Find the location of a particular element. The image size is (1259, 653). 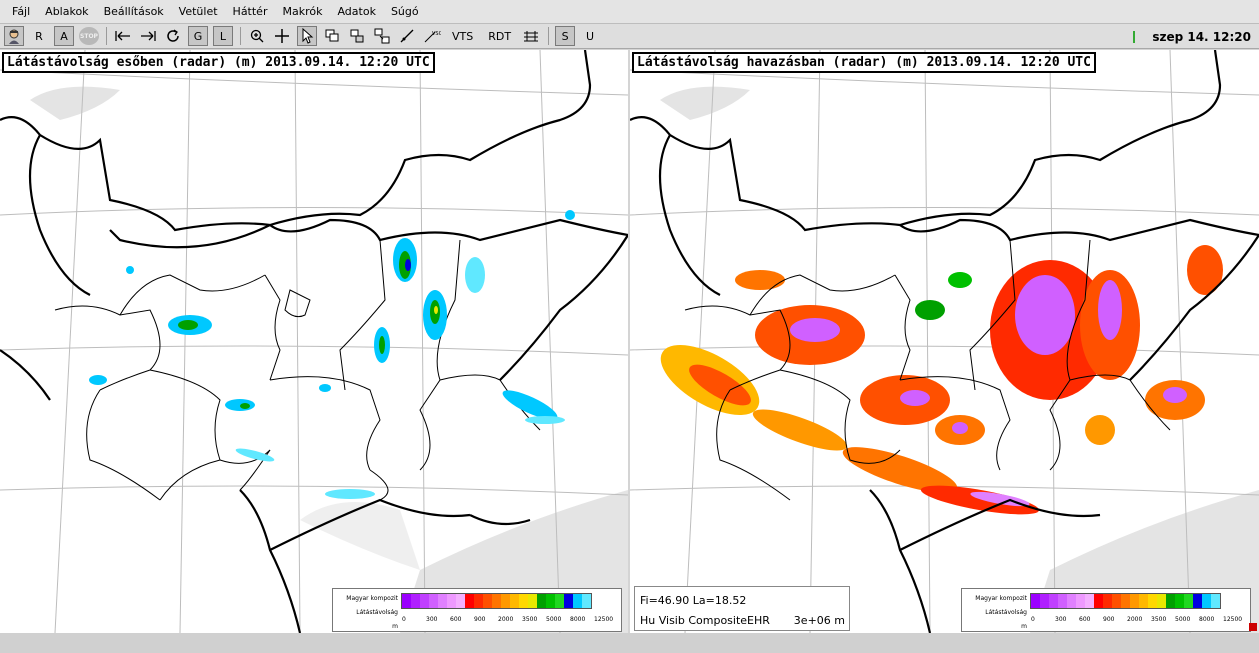

window-copy-icon is located at coordinates (332, 36).